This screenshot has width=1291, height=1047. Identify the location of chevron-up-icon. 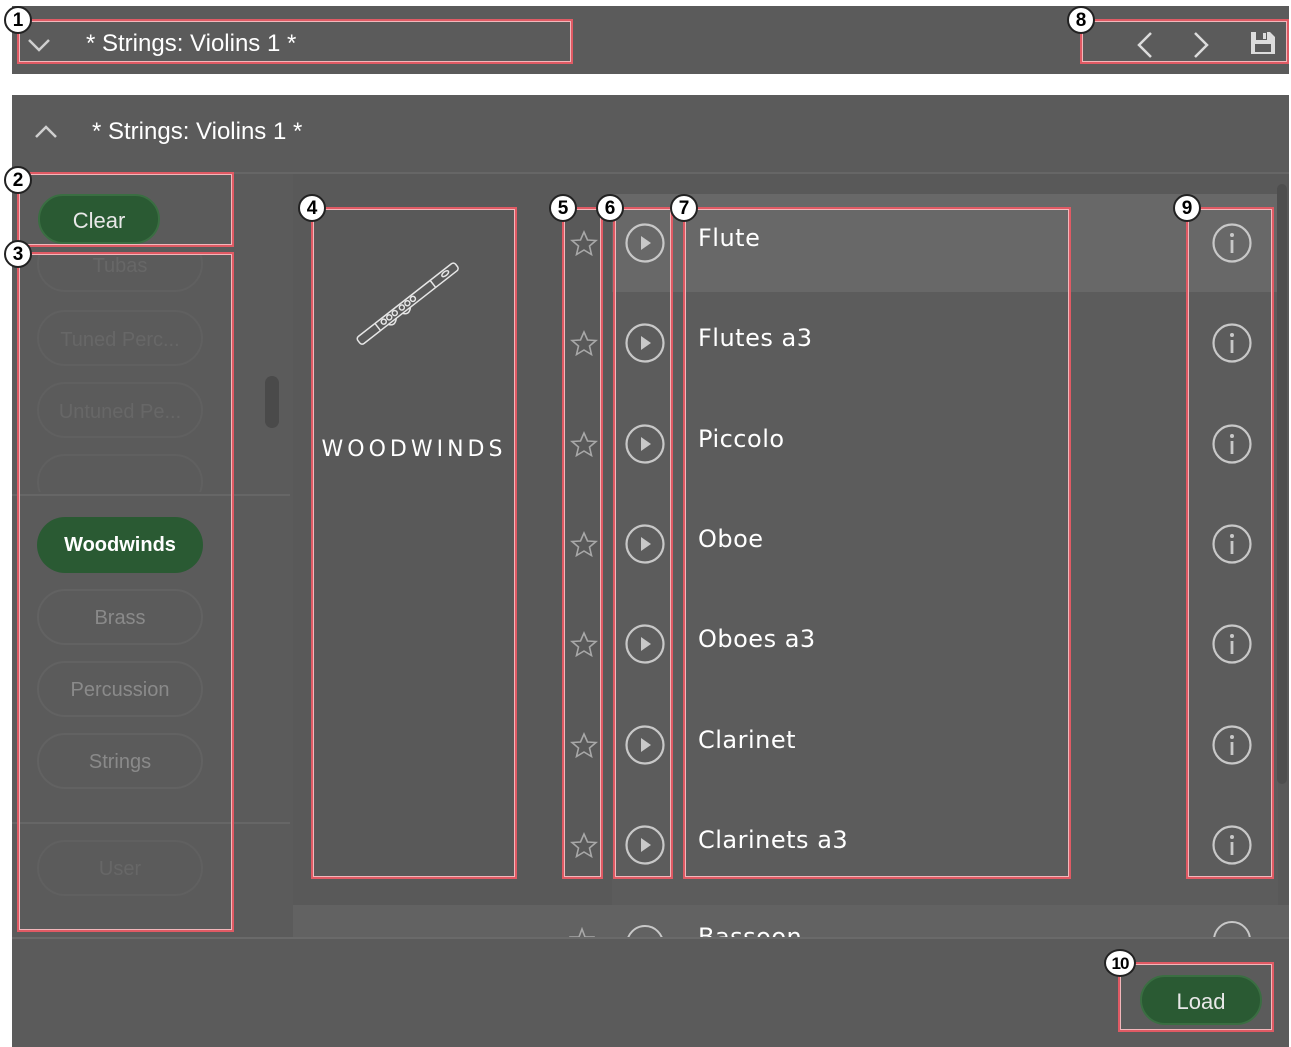
(46, 132).